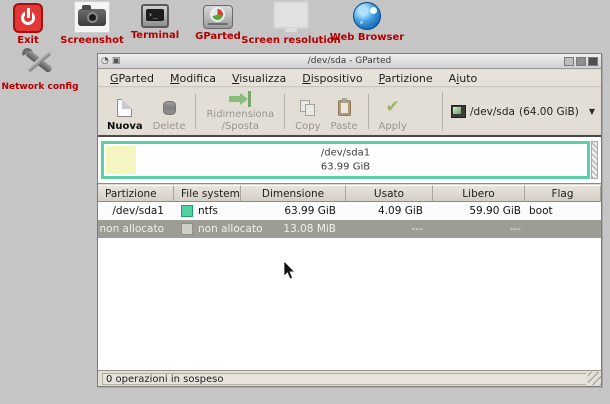 The height and width of the screenshot is (404, 610). Describe the element at coordinates (291, 16) in the screenshot. I see `monitor-icon` at that location.